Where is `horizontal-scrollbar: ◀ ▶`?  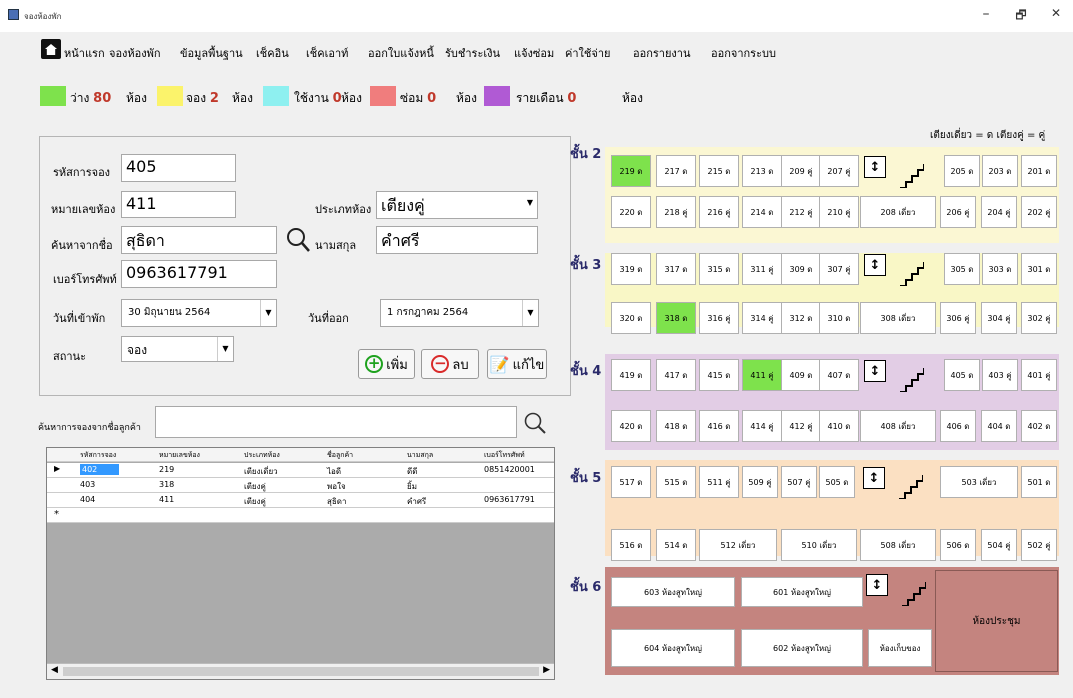
horizontal-scrollbar: ◀ ▶ is located at coordinates (300, 671).